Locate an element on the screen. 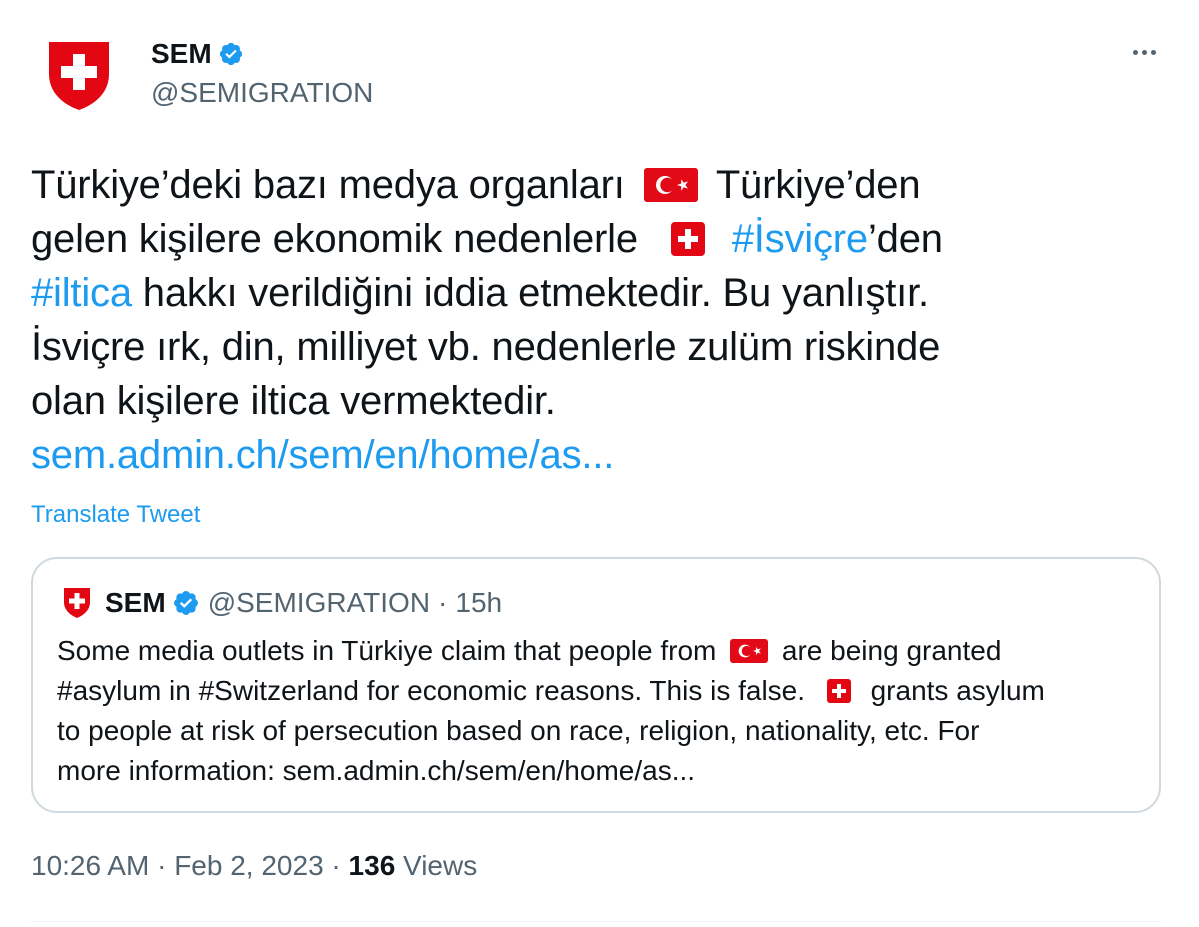  author-name-row: SEM is located at coordinates (197, 54).